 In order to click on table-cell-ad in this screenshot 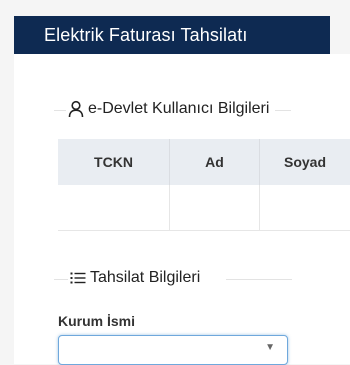, I will do `click(215, 208)`.